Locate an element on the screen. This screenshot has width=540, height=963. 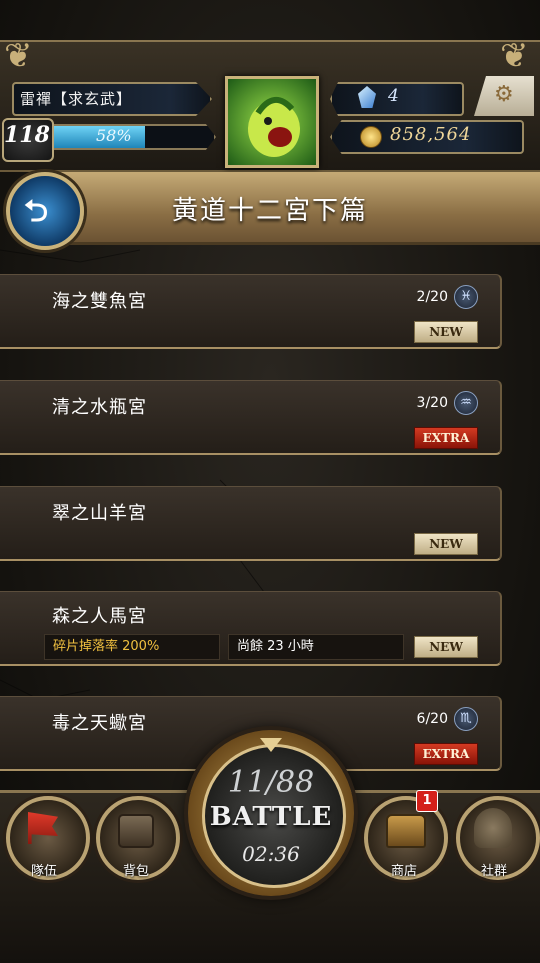
time-remaining-info: 尚餘 23 小時 is located at coordinates (316, 647).